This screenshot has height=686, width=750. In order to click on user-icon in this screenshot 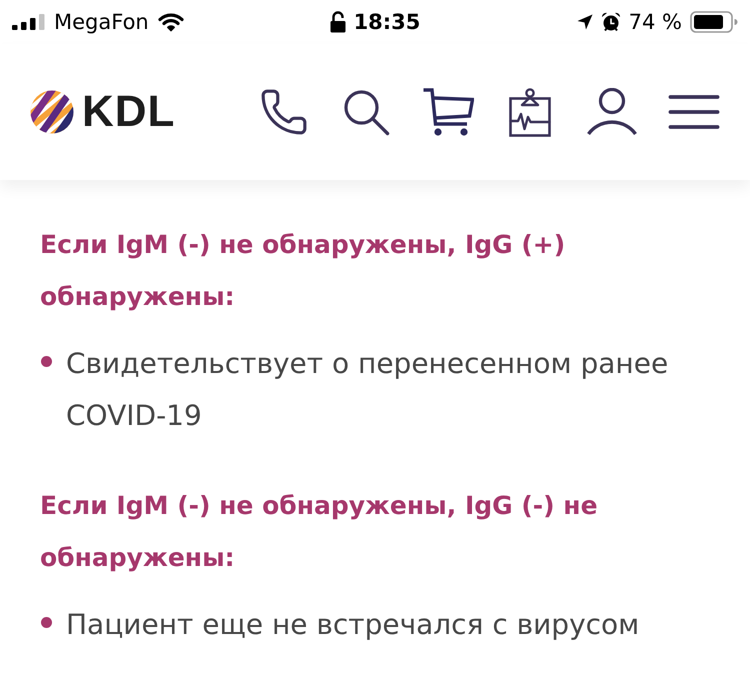, I will do `click(612, 112)`.